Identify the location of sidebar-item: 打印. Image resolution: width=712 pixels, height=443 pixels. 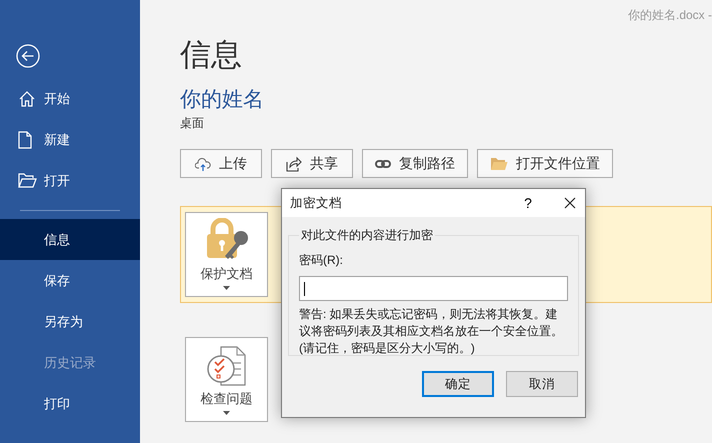
(70, 403).